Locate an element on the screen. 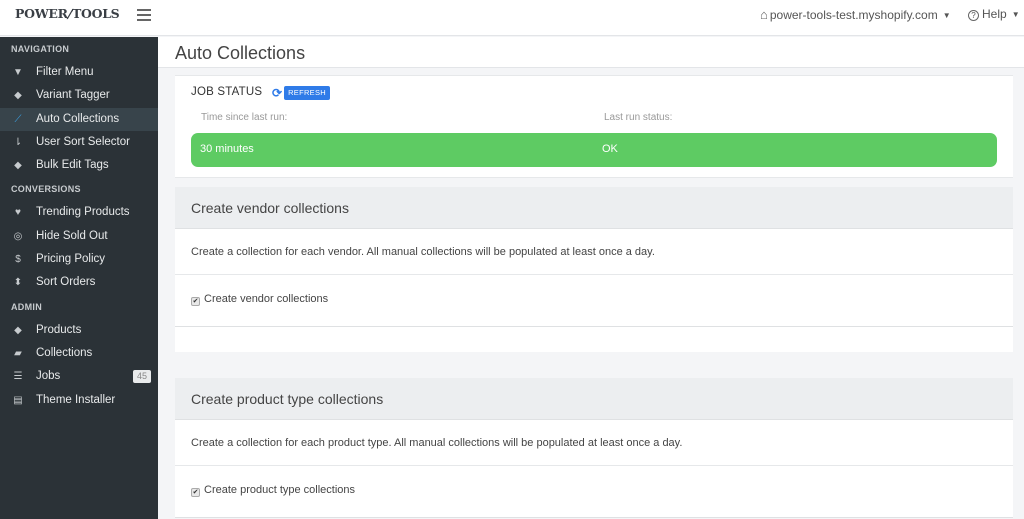 Image resolution: width=1024 pixels, height=519 pixels. magic-wand-icon: ⟋ is located at coordinates (18, 119).